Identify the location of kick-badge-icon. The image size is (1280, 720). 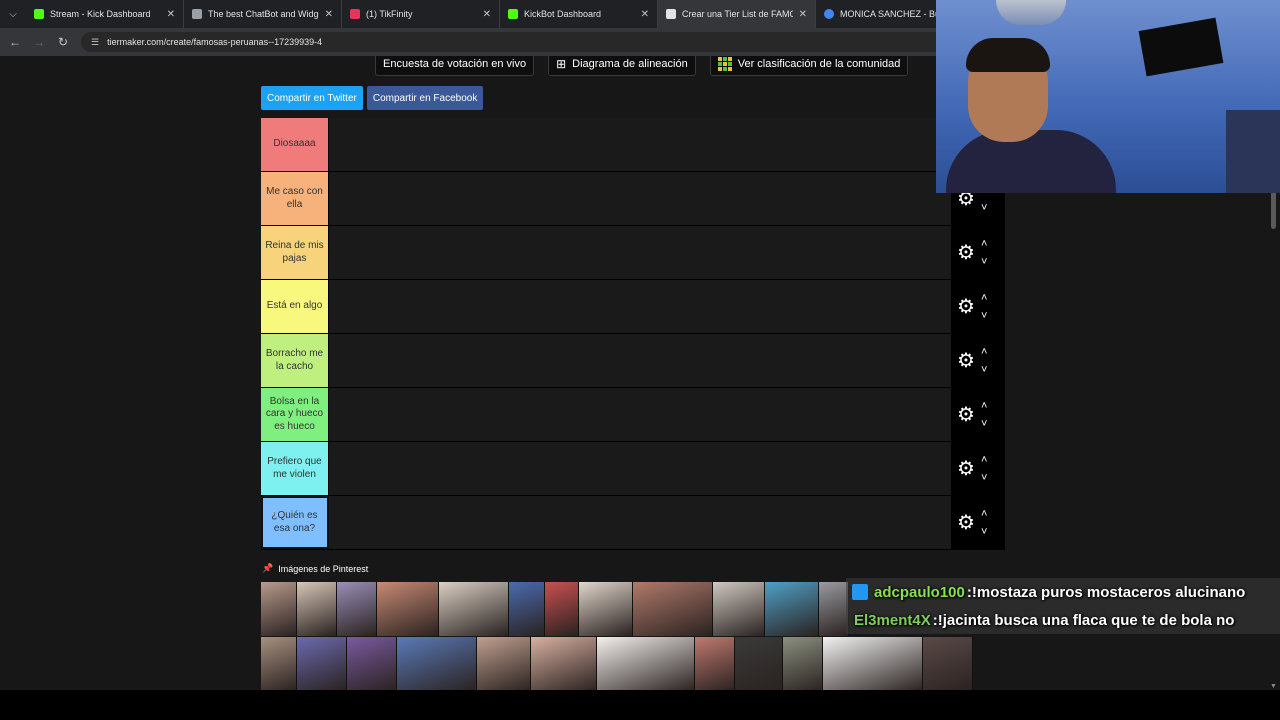
(860, 592).